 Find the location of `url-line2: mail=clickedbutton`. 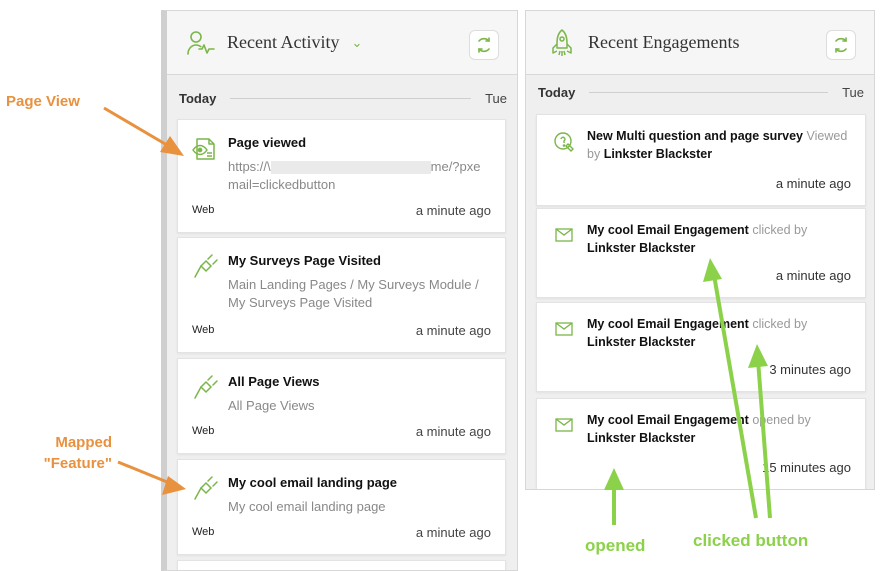

url-line2: mail=clickedbutton is located at coordinates (282, 184).